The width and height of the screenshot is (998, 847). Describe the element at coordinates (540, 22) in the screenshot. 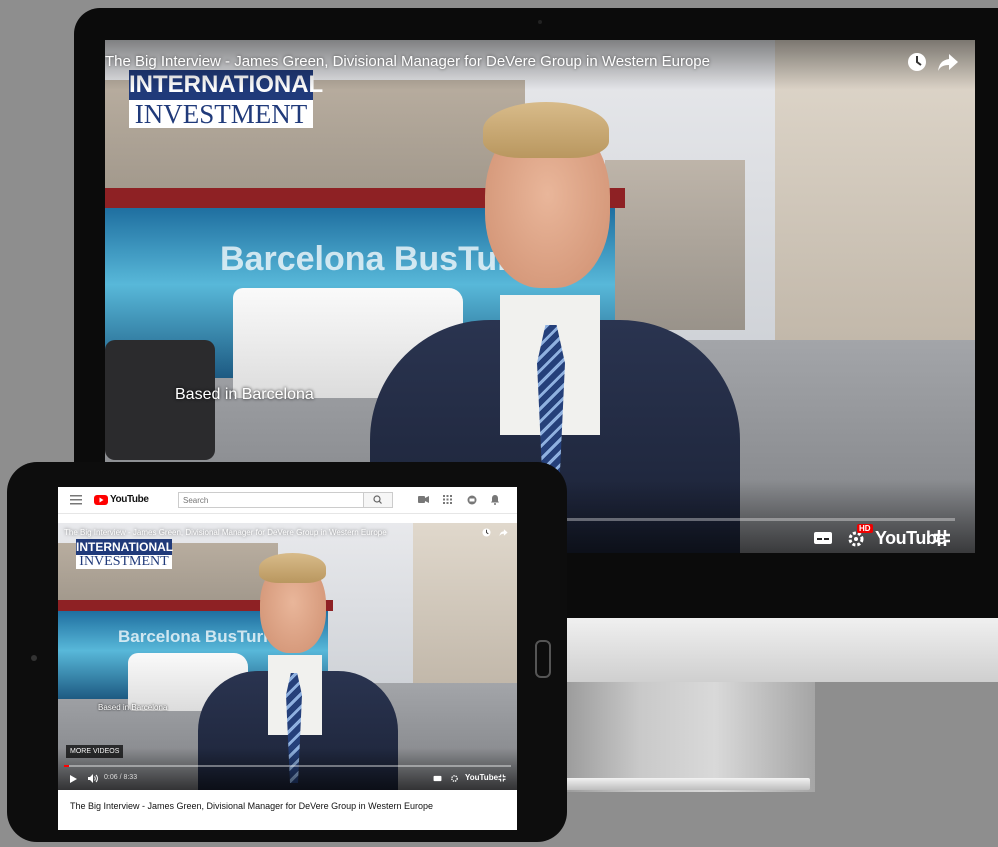

I see `webcam` at that location.